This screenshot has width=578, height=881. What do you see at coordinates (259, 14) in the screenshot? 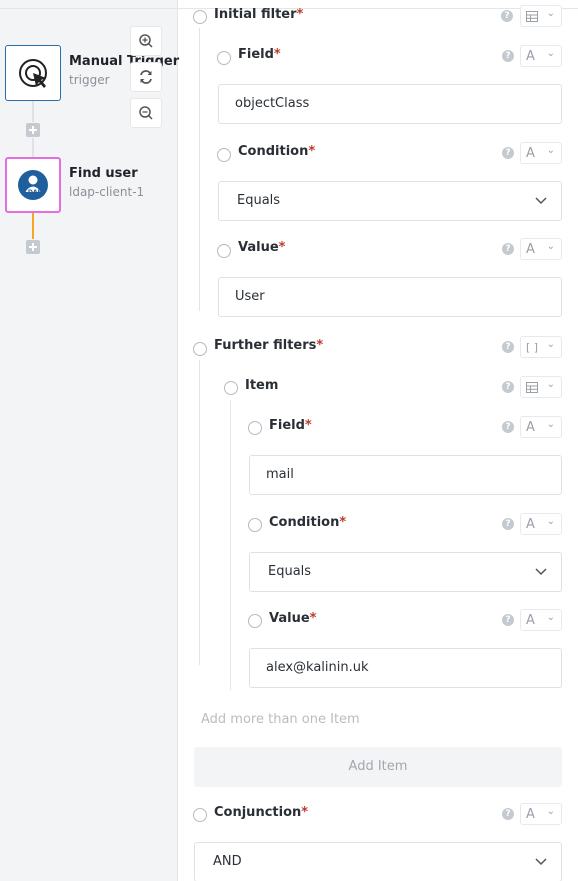
I see `initial-filter-label: Initial filter*` at bounding box center [259, 14].